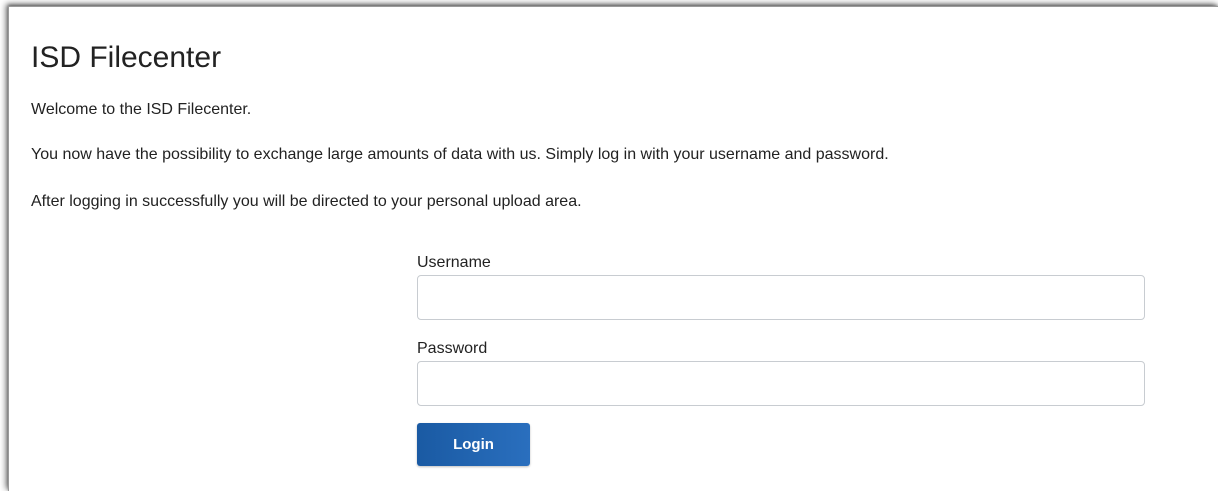  Describe the element at coordinates (454, 262) in the screenshot. I see `username-label: Username` at that location.